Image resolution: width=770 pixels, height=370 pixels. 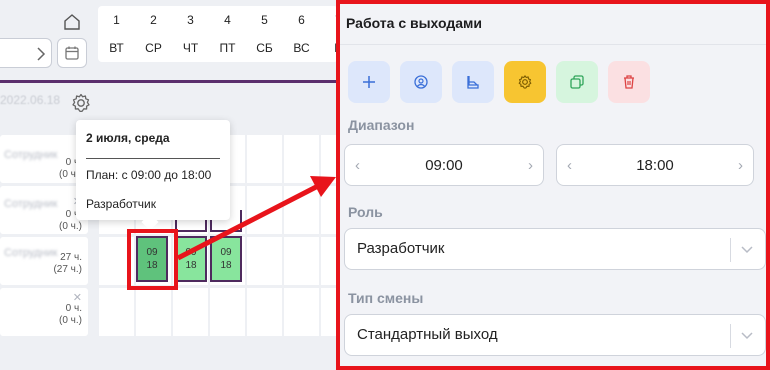 I want to click on calendar-icon, so click(x=72, y=53).